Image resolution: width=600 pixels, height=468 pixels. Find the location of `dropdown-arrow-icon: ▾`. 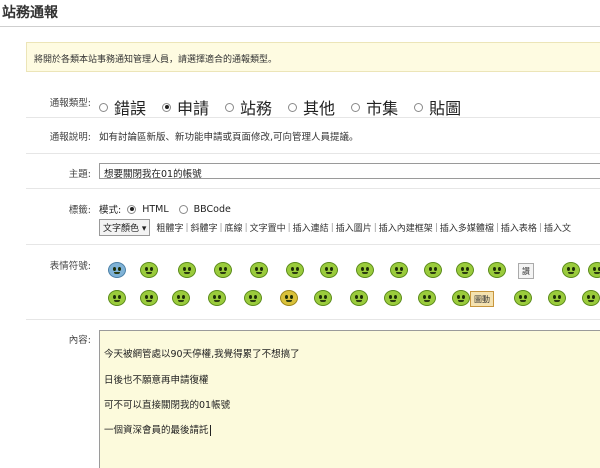

dropdown-arrow-icon: ▾ is located at coordinates (144, 229).